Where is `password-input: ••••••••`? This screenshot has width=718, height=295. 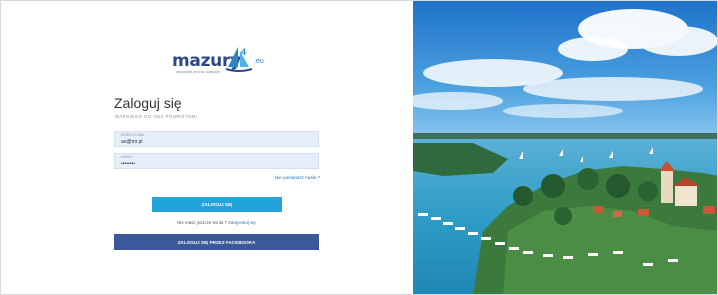 password-input: •••••••• is located at coordinates (216, 164).